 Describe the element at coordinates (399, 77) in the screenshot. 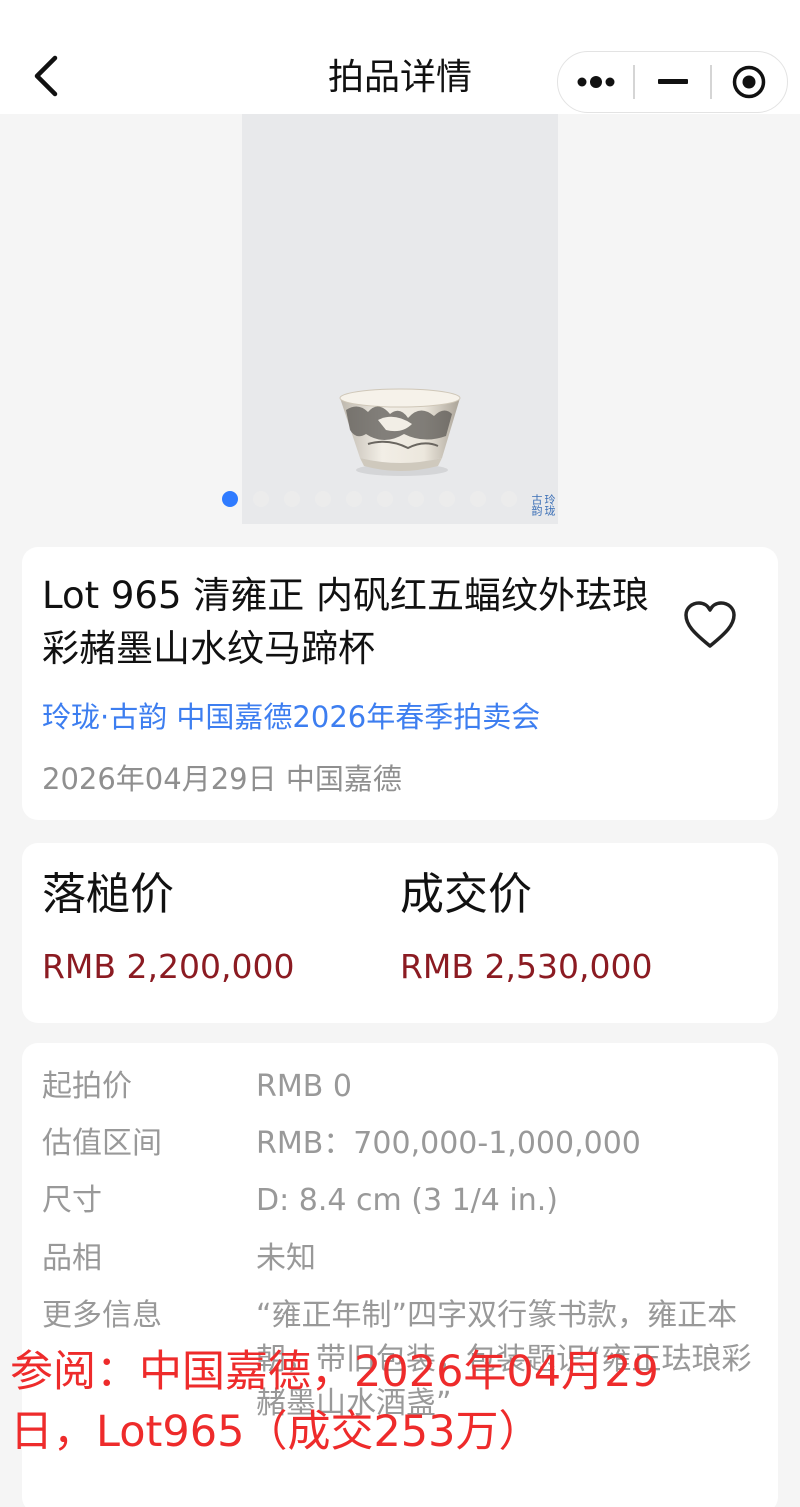

I see `page-title: 拍品详情` at that location.